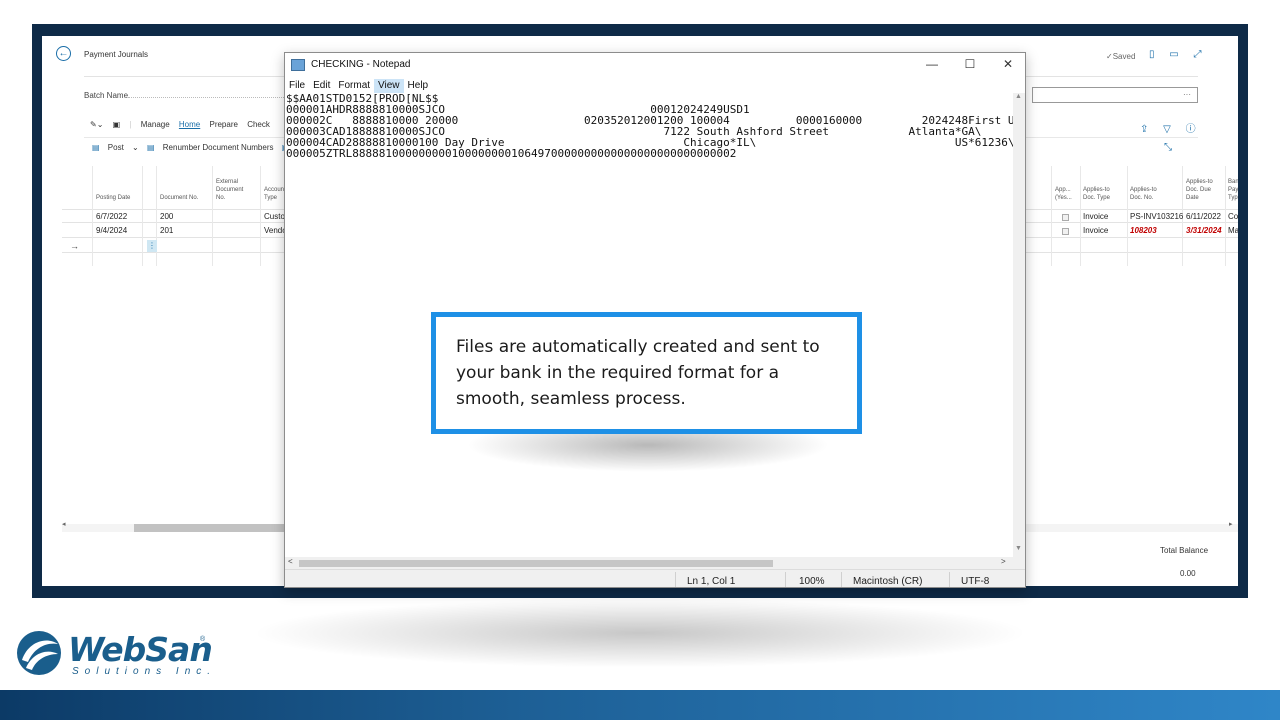 Image resolution: width=1280 pixels, height=720 pixels. I want to click on header-bank-payment-type: Ban Pay Typ, so click(1233, 190).